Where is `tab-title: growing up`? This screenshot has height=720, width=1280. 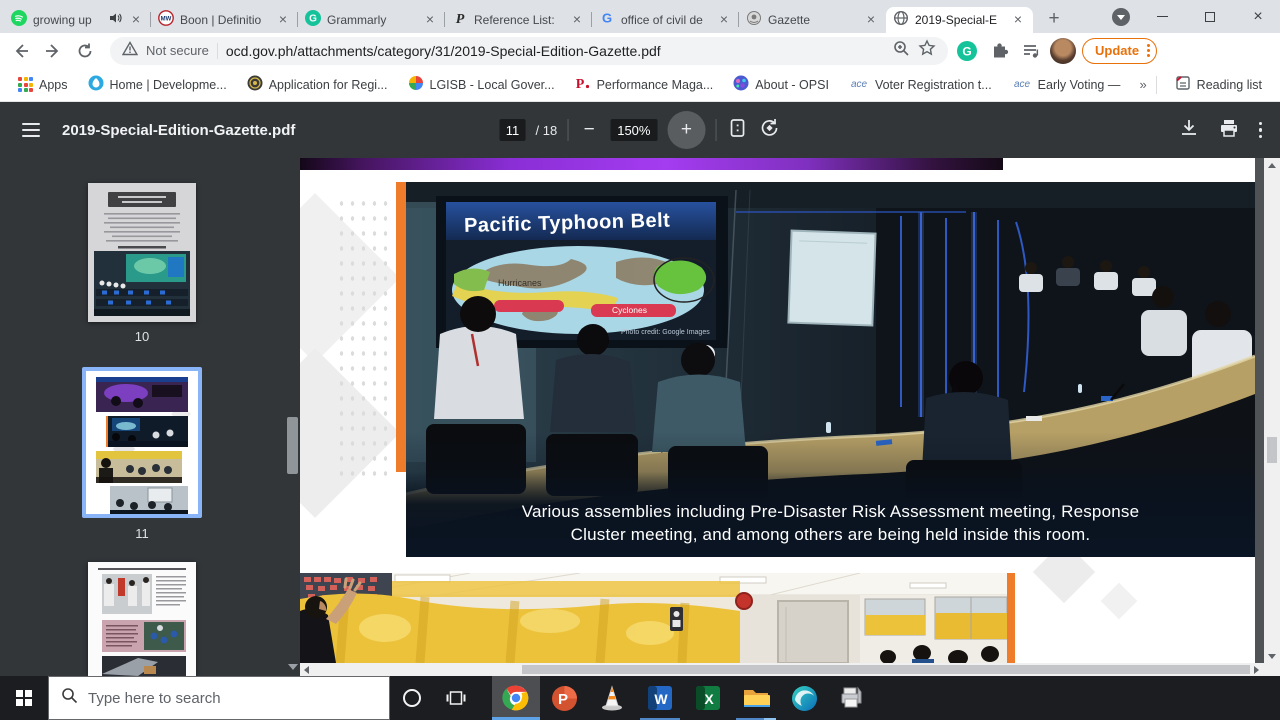 tab-title: growing up is located at coordinates (62, 20).